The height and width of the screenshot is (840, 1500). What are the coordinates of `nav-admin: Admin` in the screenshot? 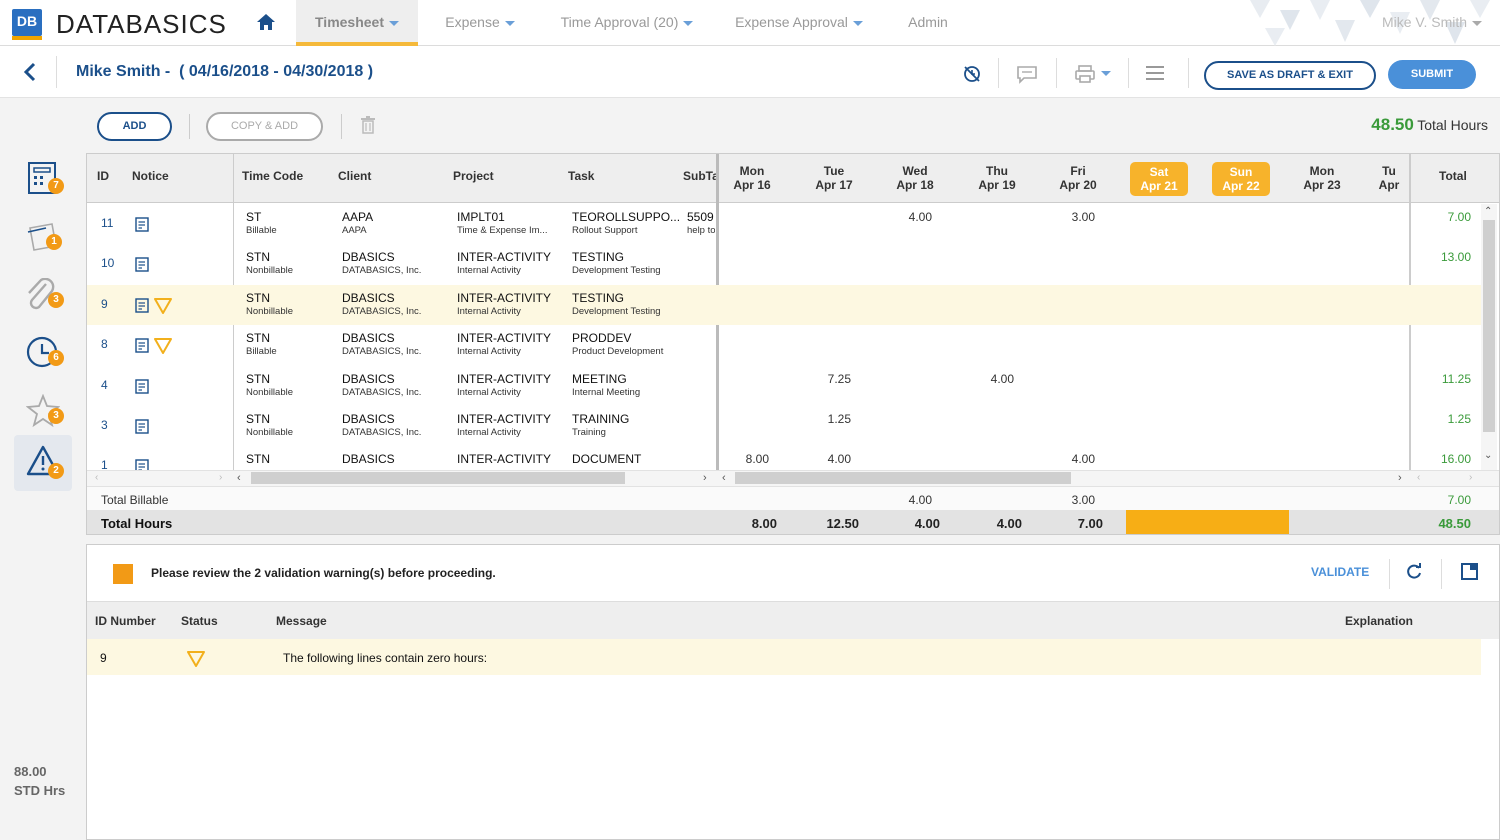 It's located at (928, 23).